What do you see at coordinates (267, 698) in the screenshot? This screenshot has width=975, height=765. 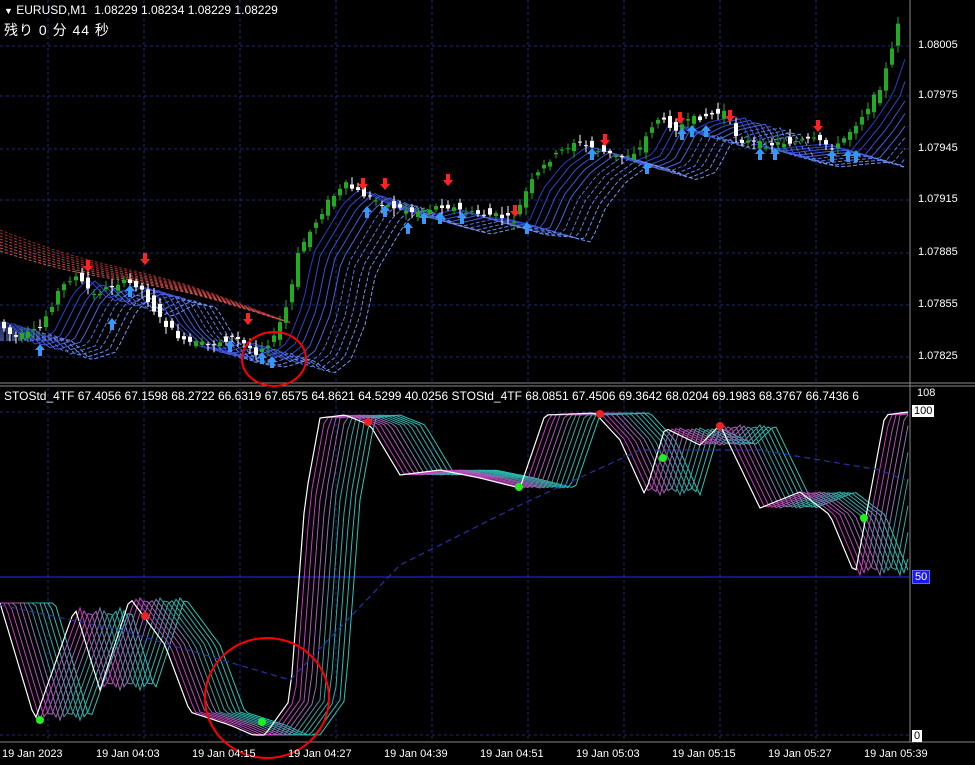 I see `highlight-circle` at bounding box center [267, 698].